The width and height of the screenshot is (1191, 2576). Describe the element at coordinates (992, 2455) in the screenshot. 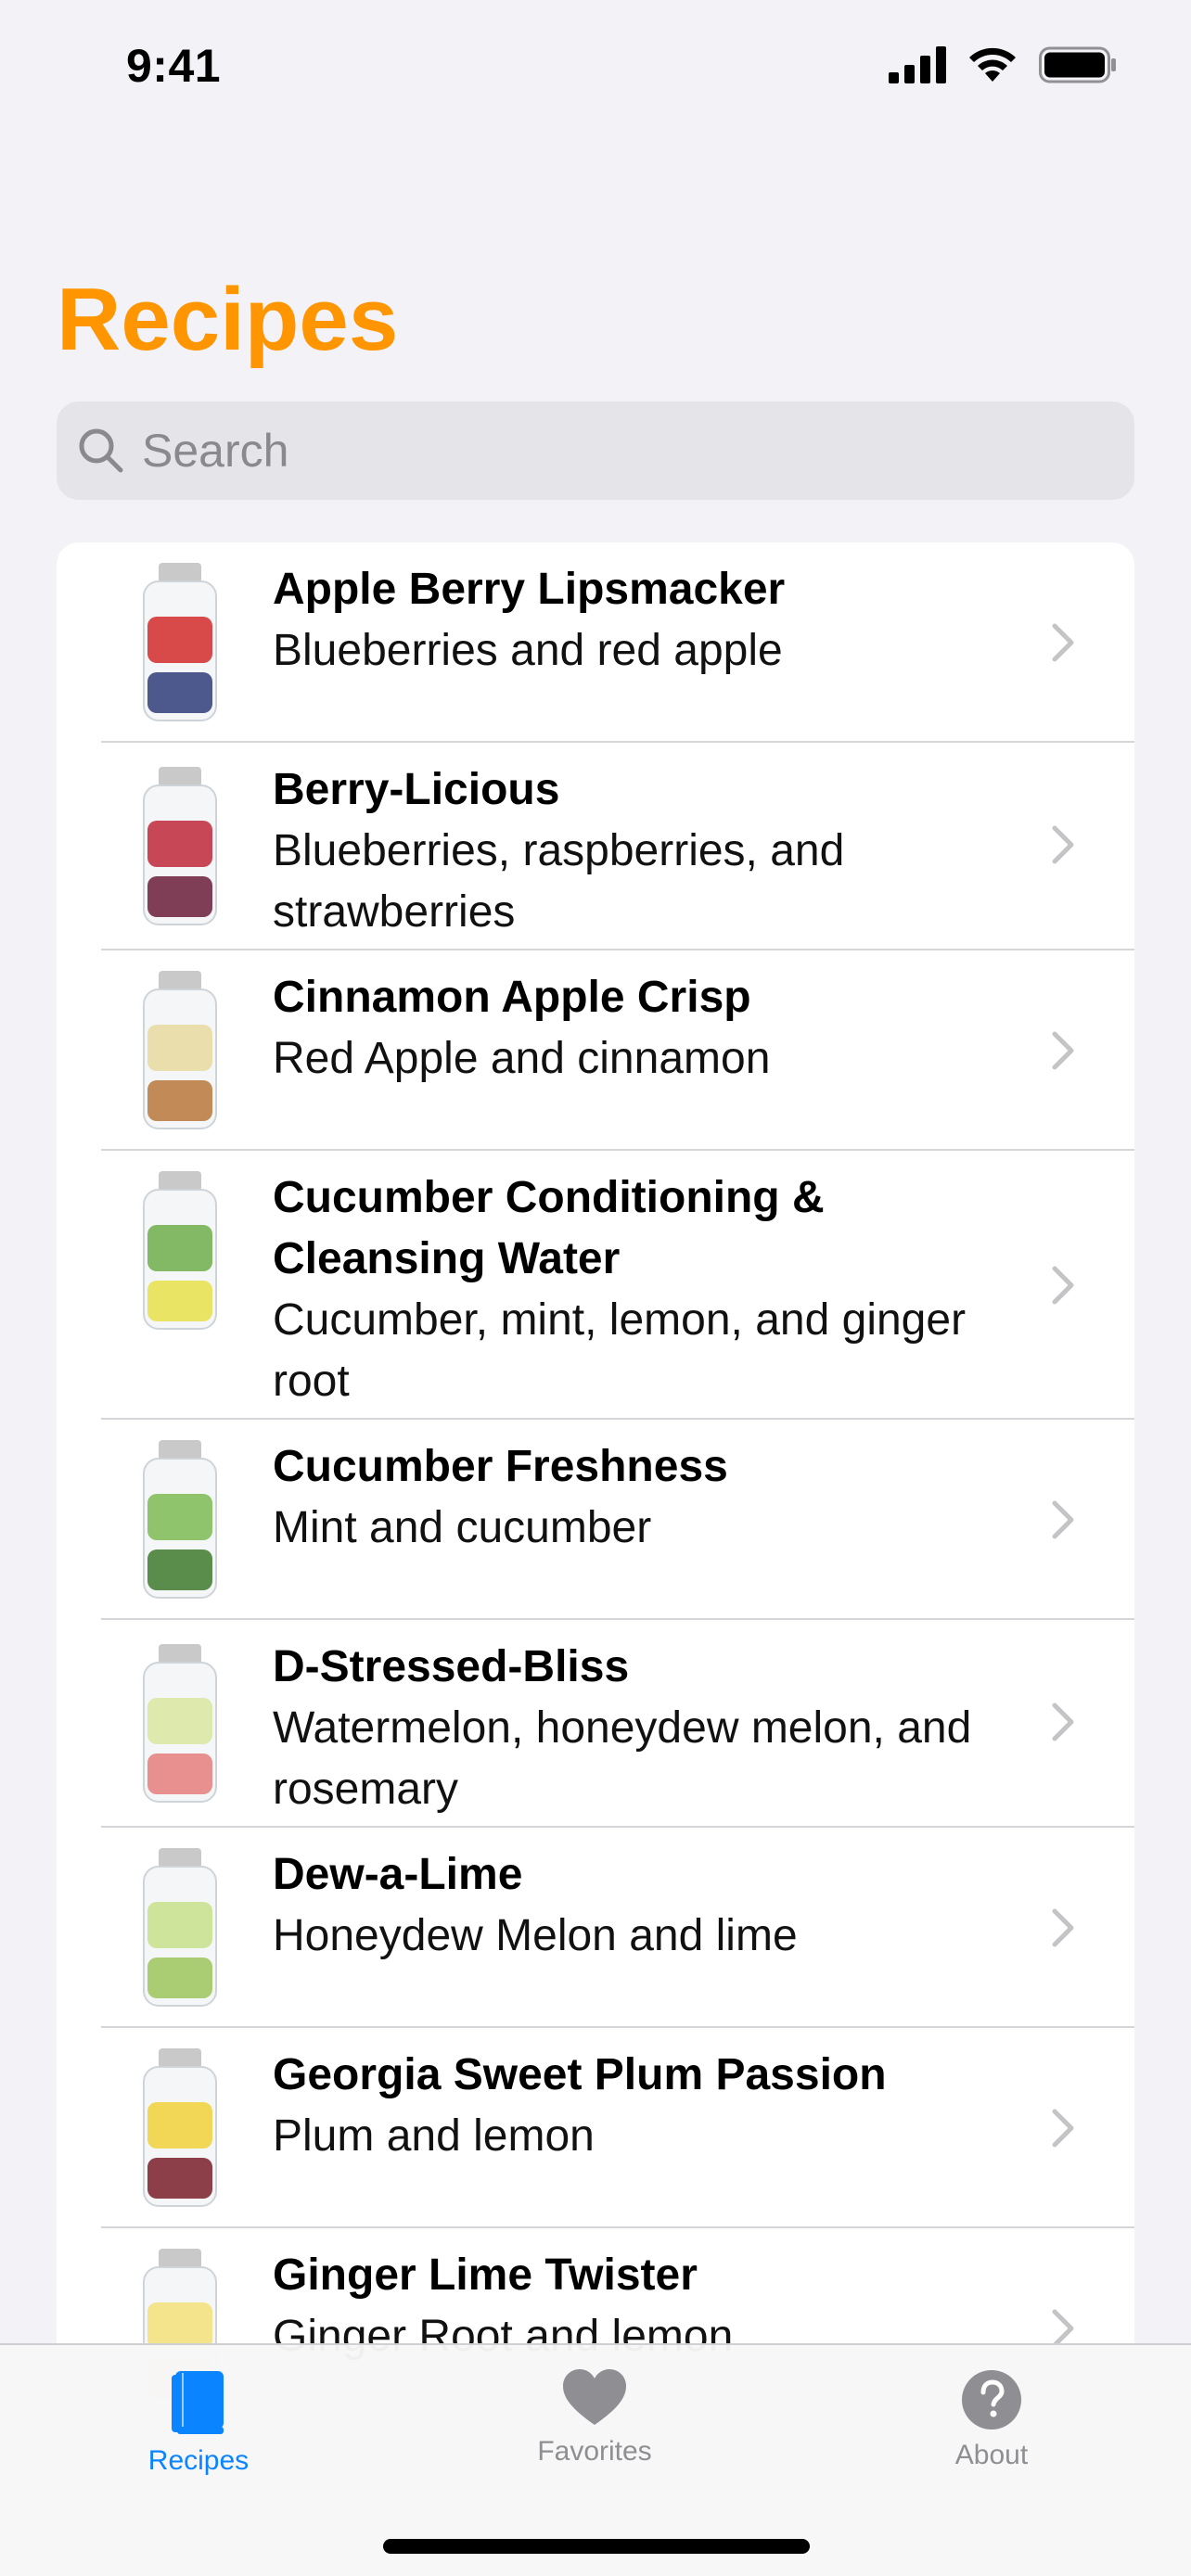

I see `tab-label: About` at that location.